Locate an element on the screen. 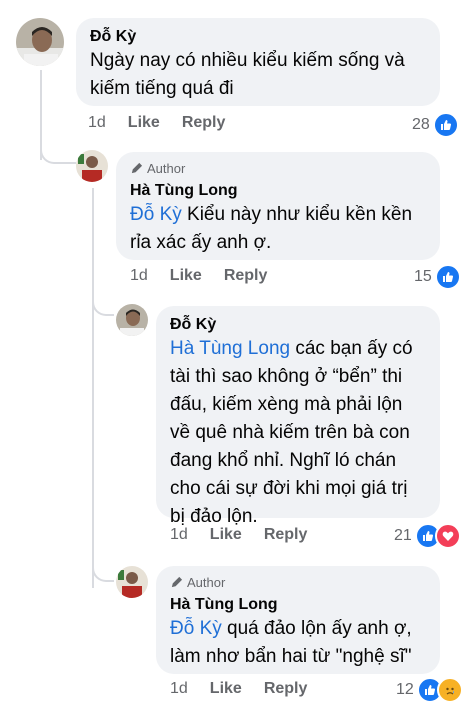  reaction-count: 12 is located at coordinates (405, 689).